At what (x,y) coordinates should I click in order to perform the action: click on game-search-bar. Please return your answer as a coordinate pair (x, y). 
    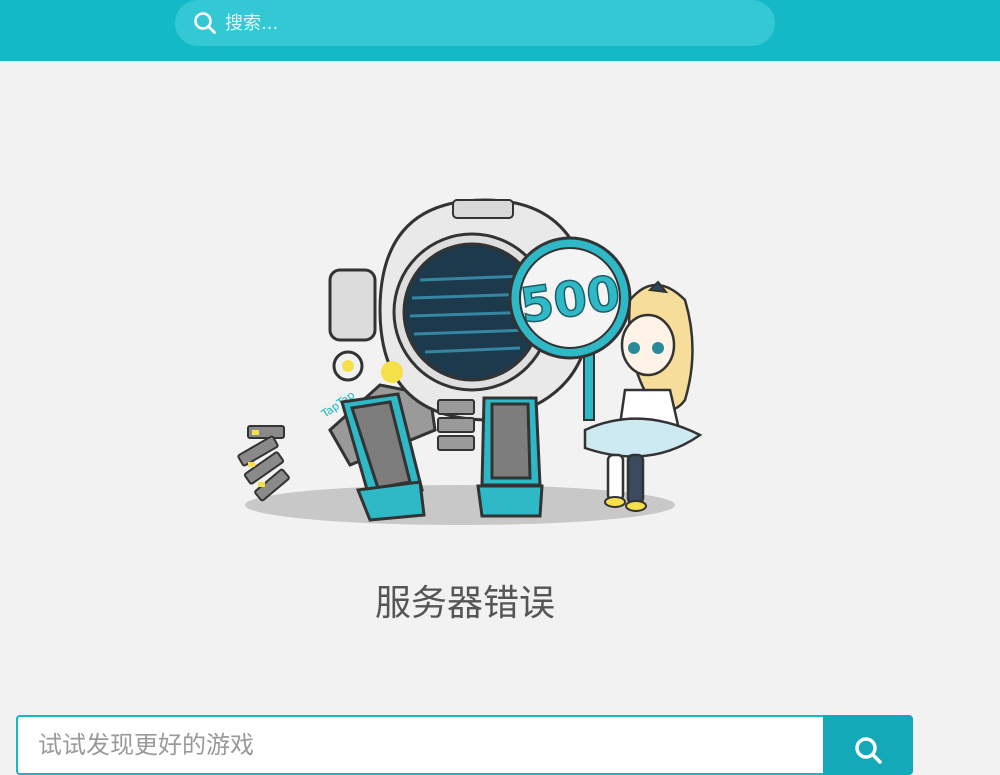
    Looking at the image, I should click on (464, 745).